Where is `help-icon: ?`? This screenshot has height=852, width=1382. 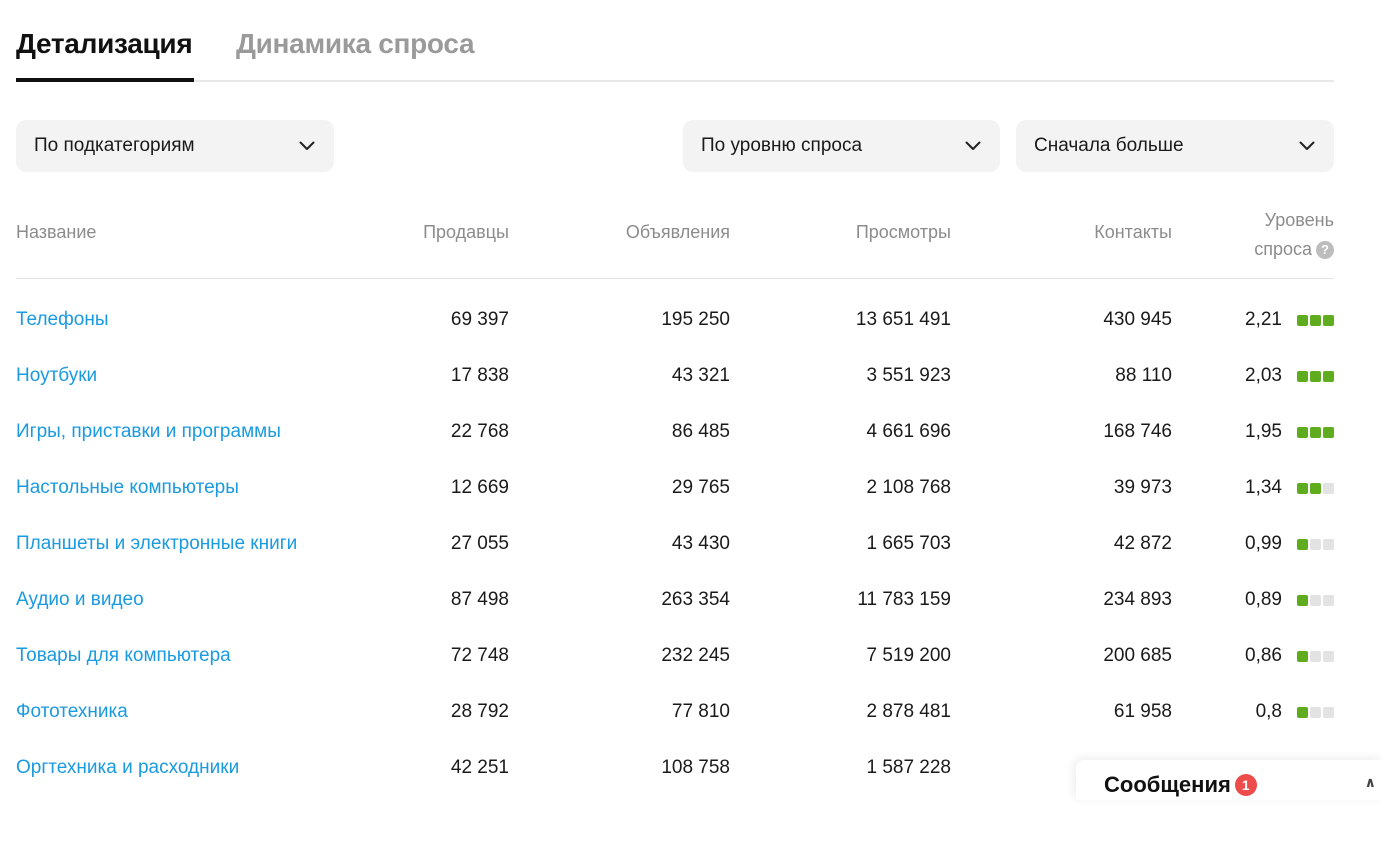 help-icon: ? is located at coordinates (1325, 250).